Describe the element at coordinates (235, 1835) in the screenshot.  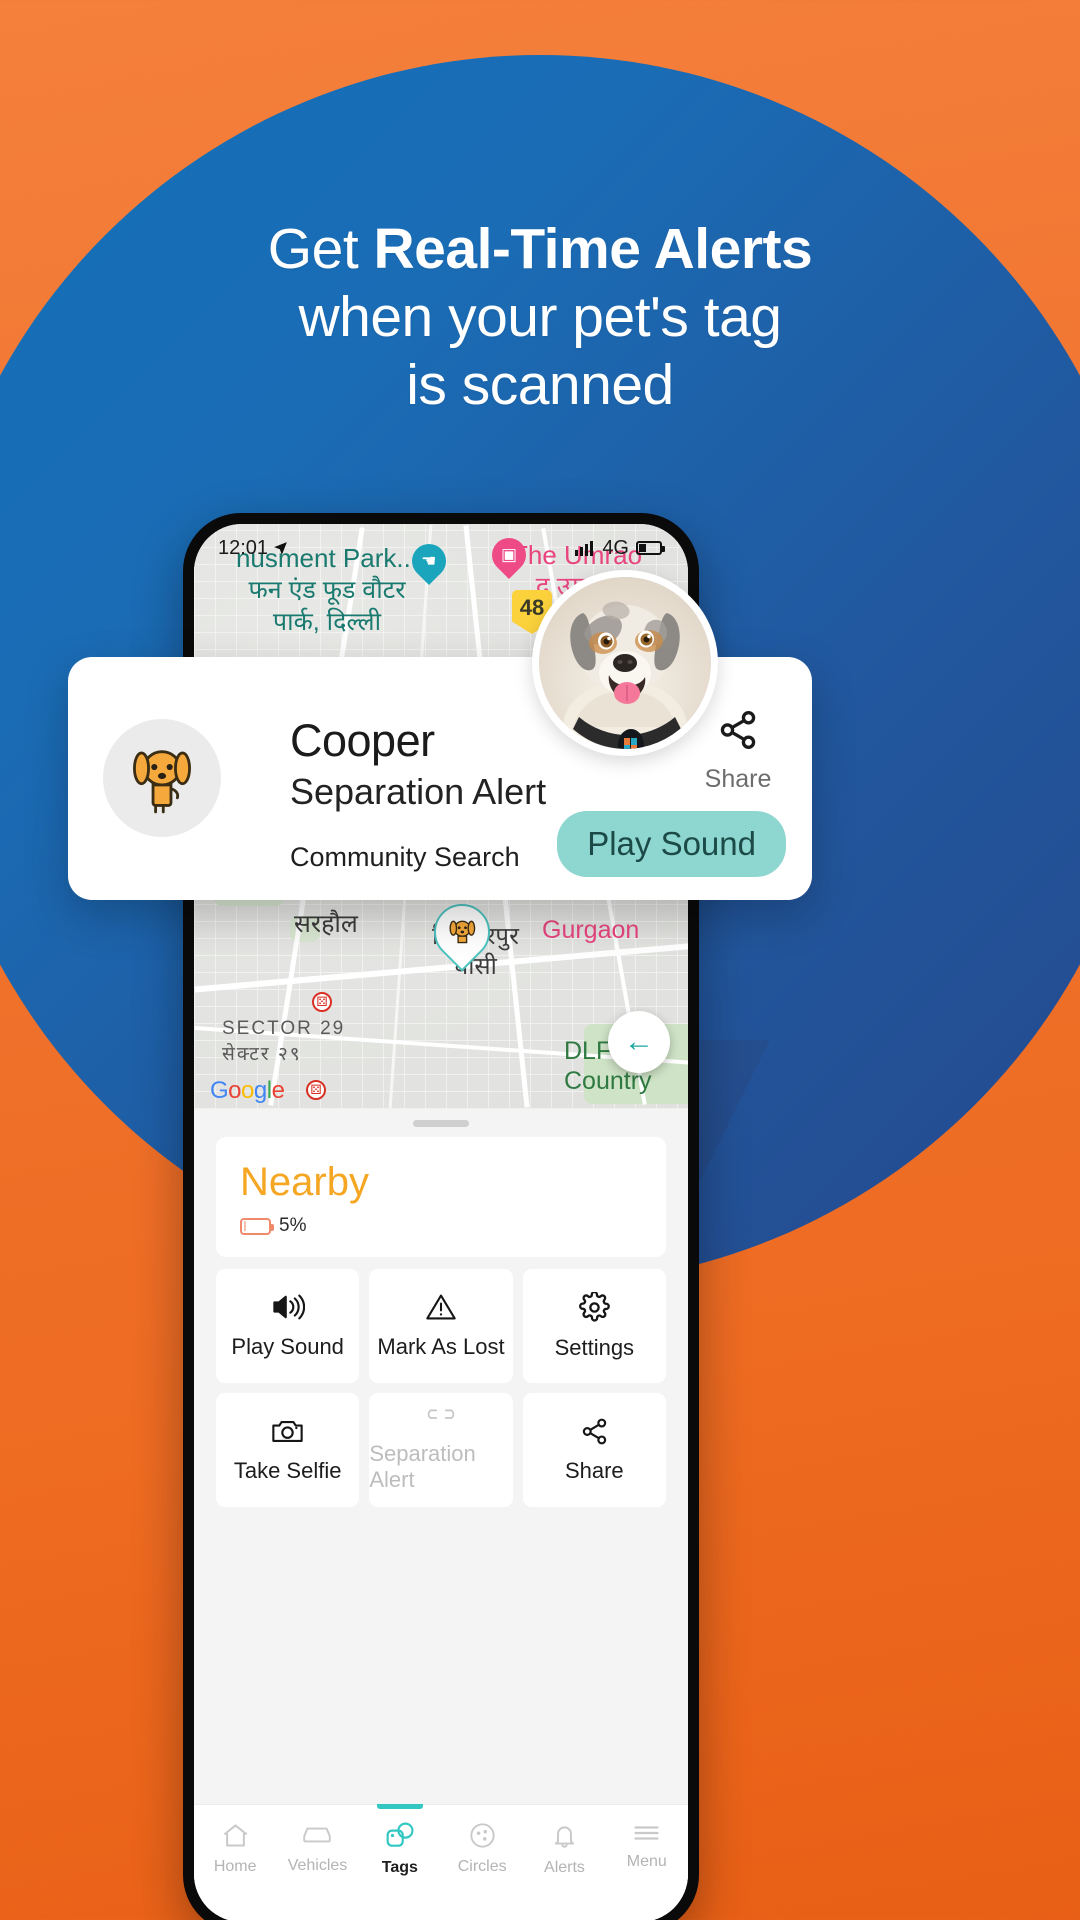
I see `home-icon` at that location.